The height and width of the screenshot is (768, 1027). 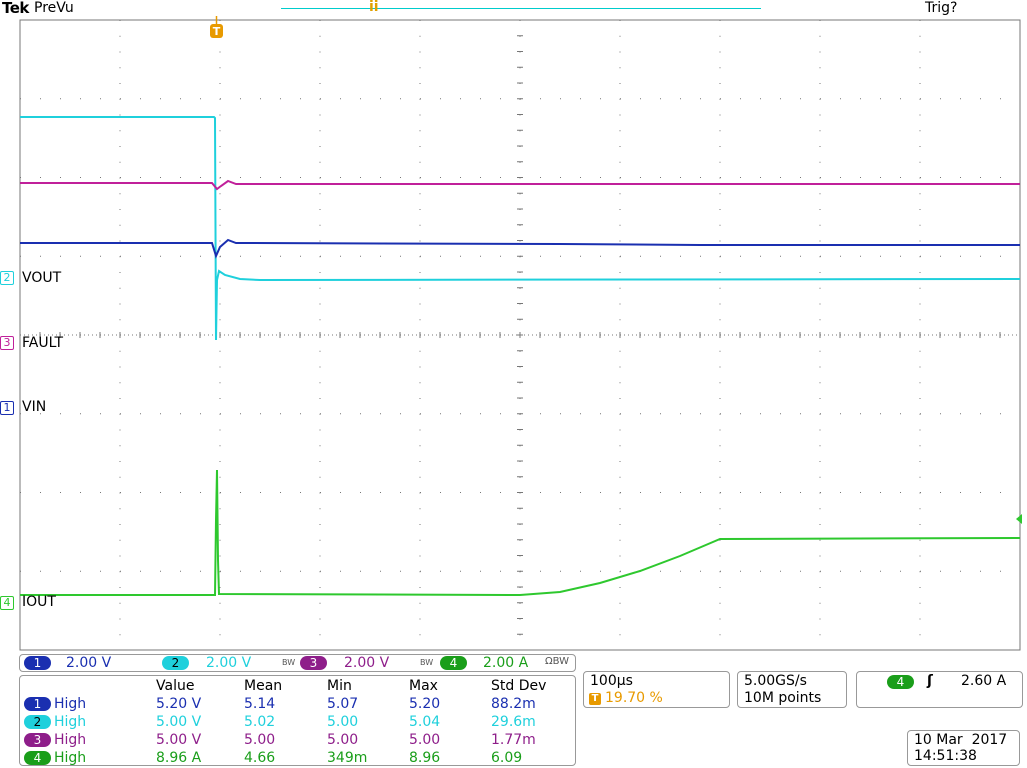 What do you see at coordinates (634, 698) in the screenshot?
I see `trigger-position-percent: 19.70 %` at bounding box center [634, 698].